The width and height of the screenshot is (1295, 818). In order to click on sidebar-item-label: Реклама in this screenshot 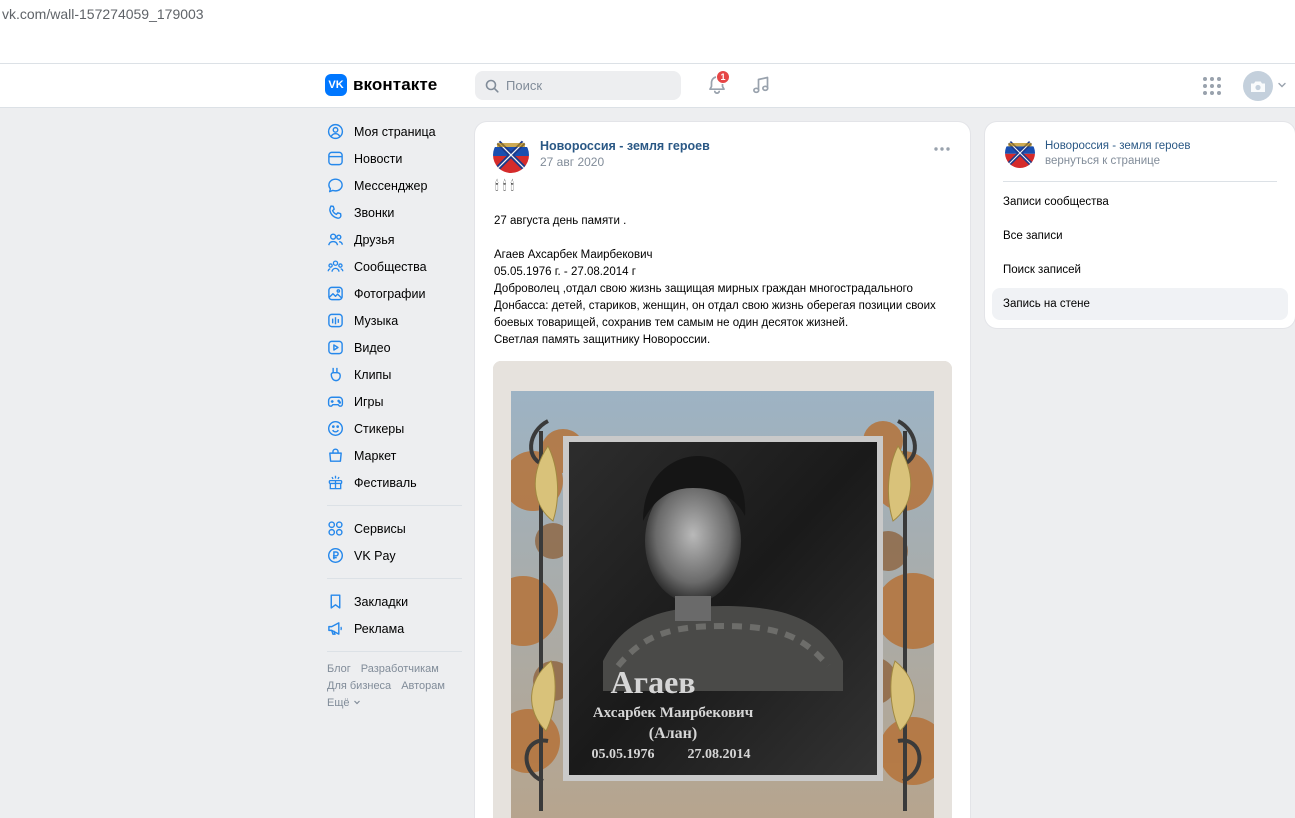, I will do `click(379, 628)`.